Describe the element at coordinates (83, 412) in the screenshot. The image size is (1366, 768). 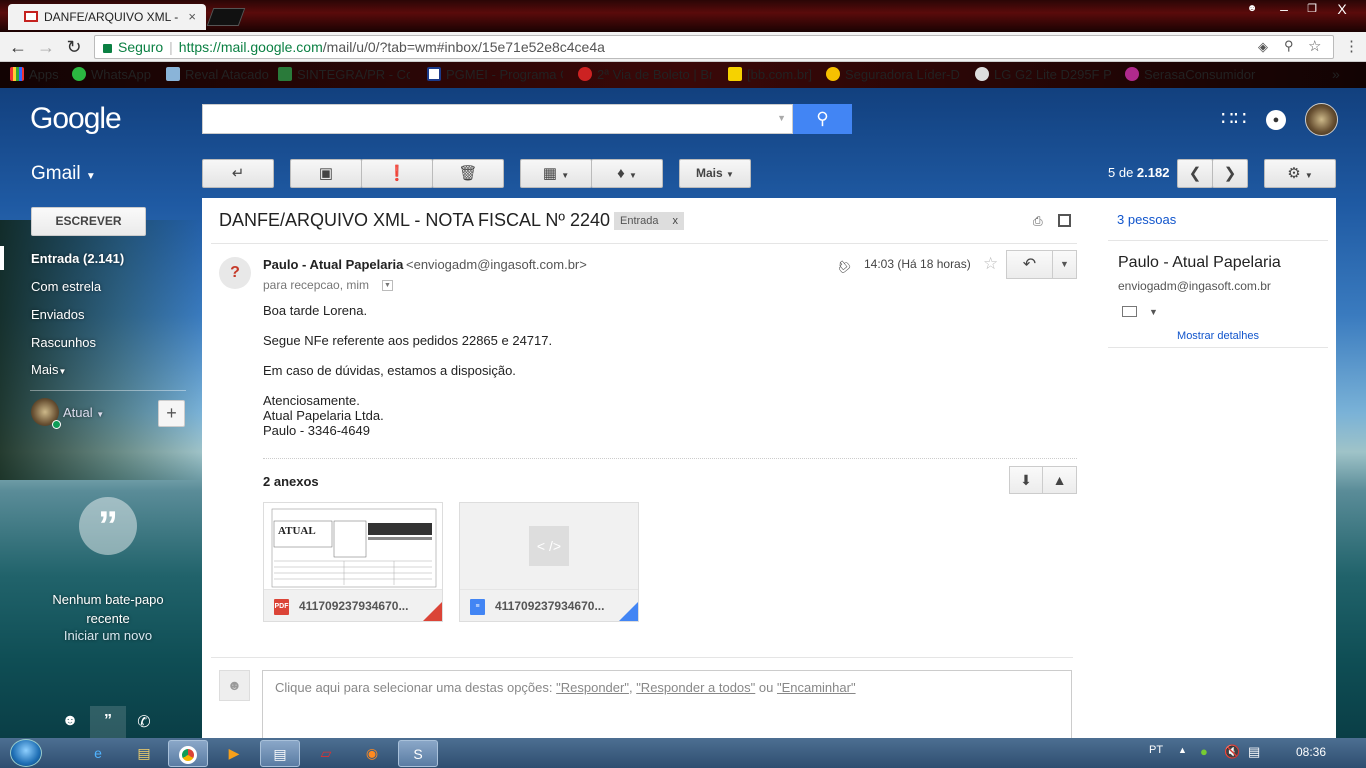
I see `hangouts-user: Atual ▼` at that location.